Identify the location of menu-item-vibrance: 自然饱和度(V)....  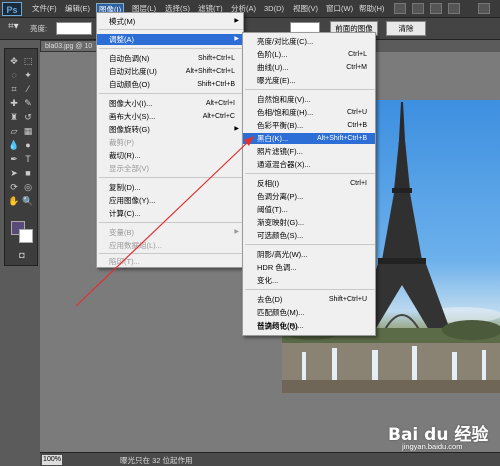
(309, 99).